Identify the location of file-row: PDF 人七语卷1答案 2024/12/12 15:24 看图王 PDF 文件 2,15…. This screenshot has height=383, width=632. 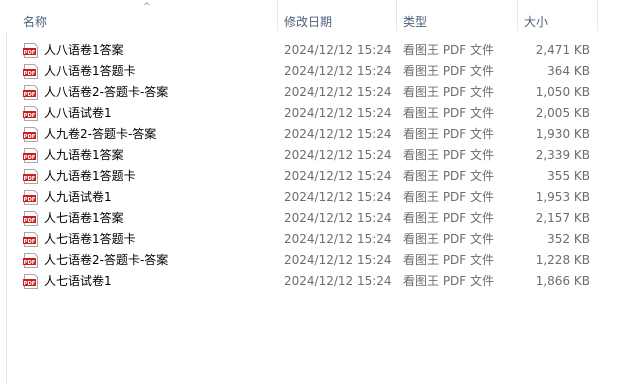
(319, 218).